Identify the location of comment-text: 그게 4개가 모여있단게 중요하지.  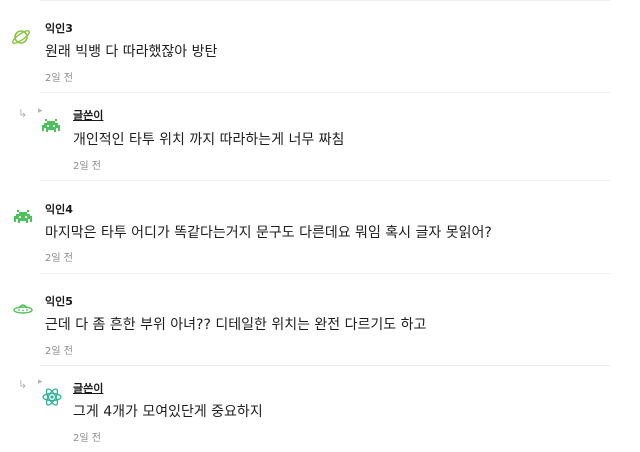
(168, 412).